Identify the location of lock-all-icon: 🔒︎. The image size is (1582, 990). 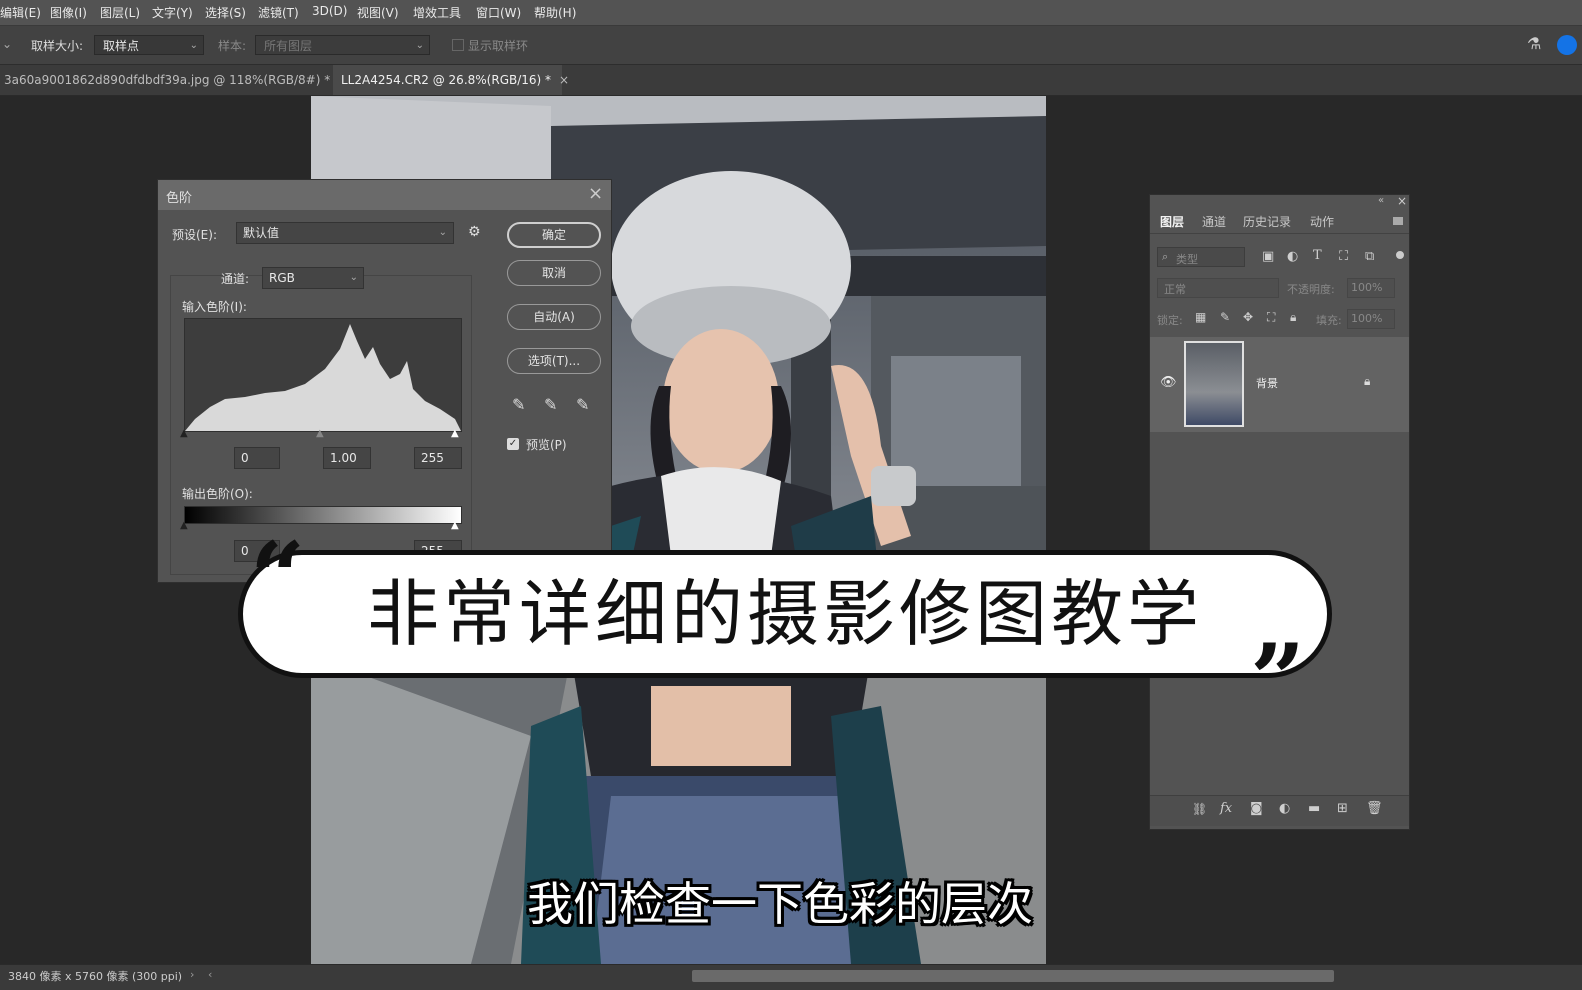
(1293, 317).